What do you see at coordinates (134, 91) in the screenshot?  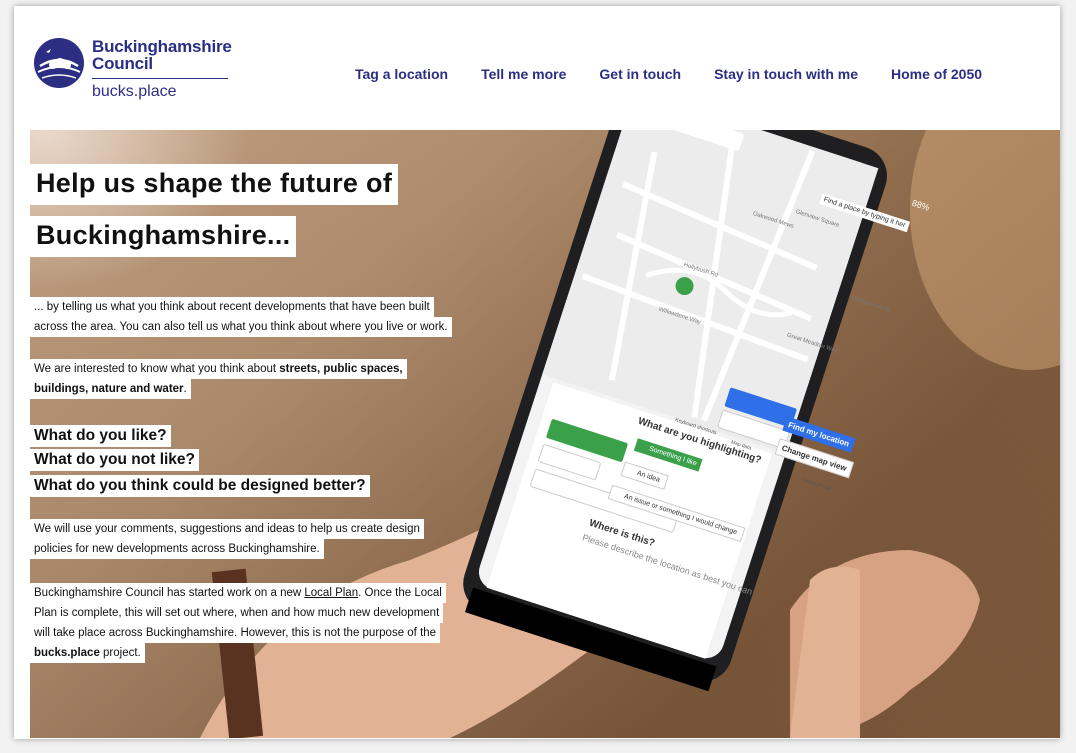 I see `logo-site: bucks.place` at bounding box center [134, 91].